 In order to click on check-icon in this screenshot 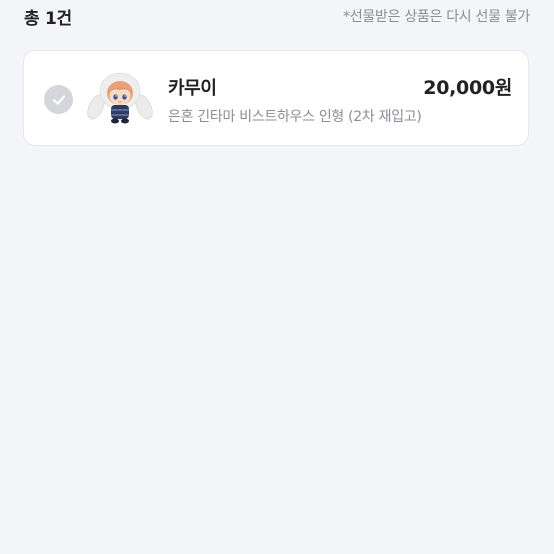, I will do `click(58, 100)`.